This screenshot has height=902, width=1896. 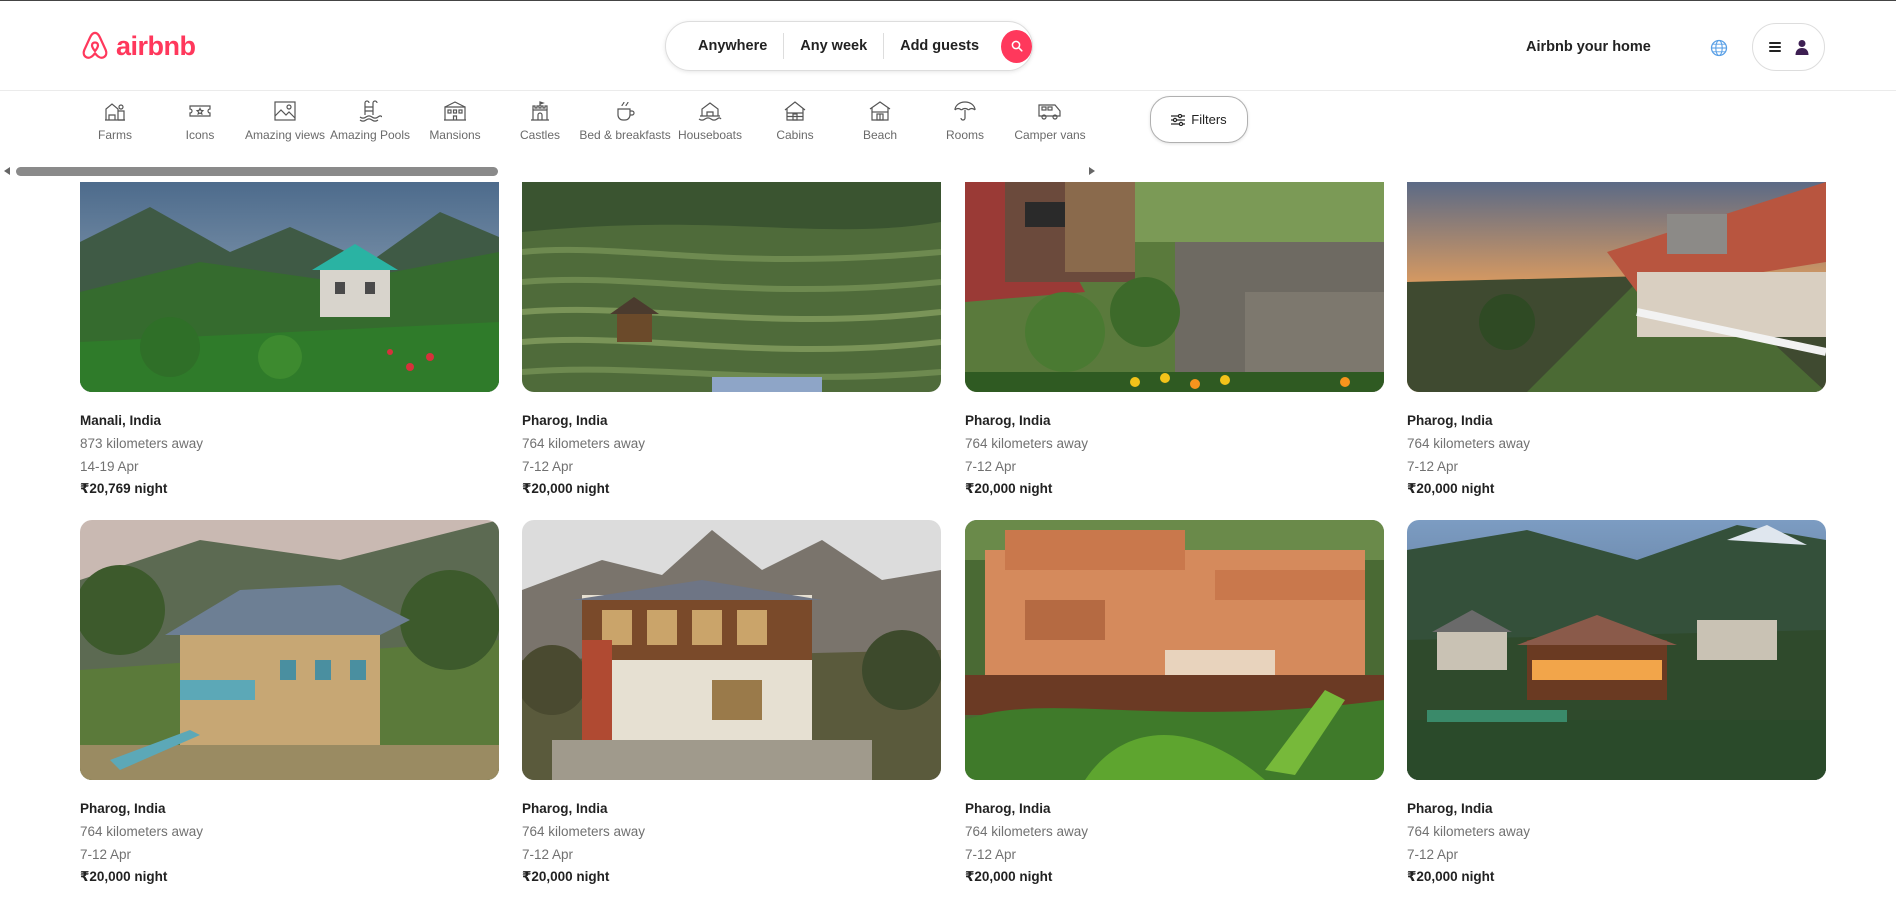 What do you see at coordinates (115, 135) in the screenshot?
I see `category-label: Farms` at bounding box center [115, 135].